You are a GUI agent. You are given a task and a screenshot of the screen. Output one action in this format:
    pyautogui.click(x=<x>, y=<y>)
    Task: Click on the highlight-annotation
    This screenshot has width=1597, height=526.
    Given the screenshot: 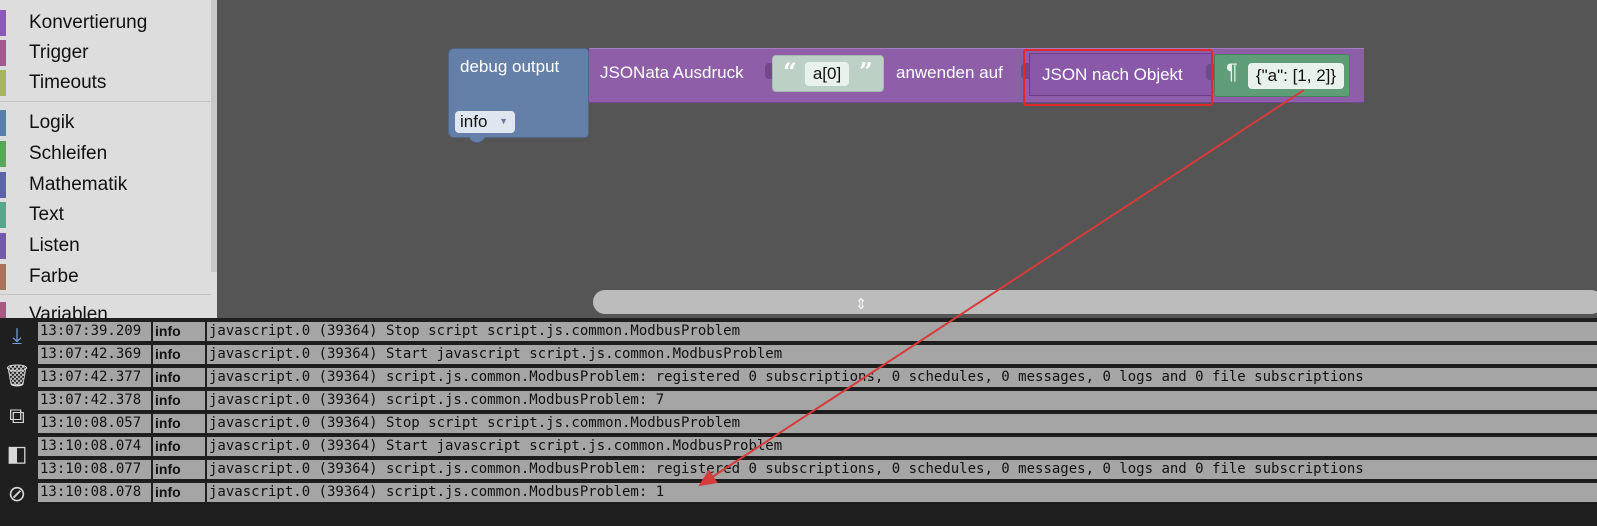 What is the action you would take?
    pyautogui.click(x=1118, y=77)
    